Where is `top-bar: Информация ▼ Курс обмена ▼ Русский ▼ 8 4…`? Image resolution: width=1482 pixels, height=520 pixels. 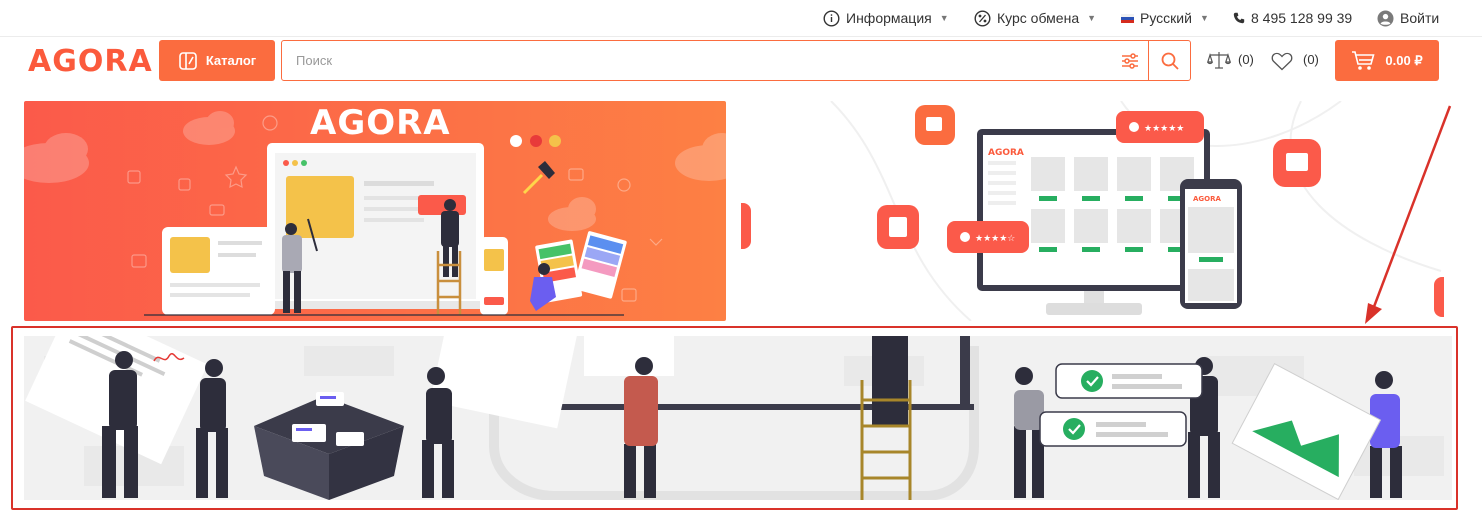 top-bar: Информация ▼ Курс обмена ▼ Русский ▼ 8 4… is located at coordinates (741, 18).